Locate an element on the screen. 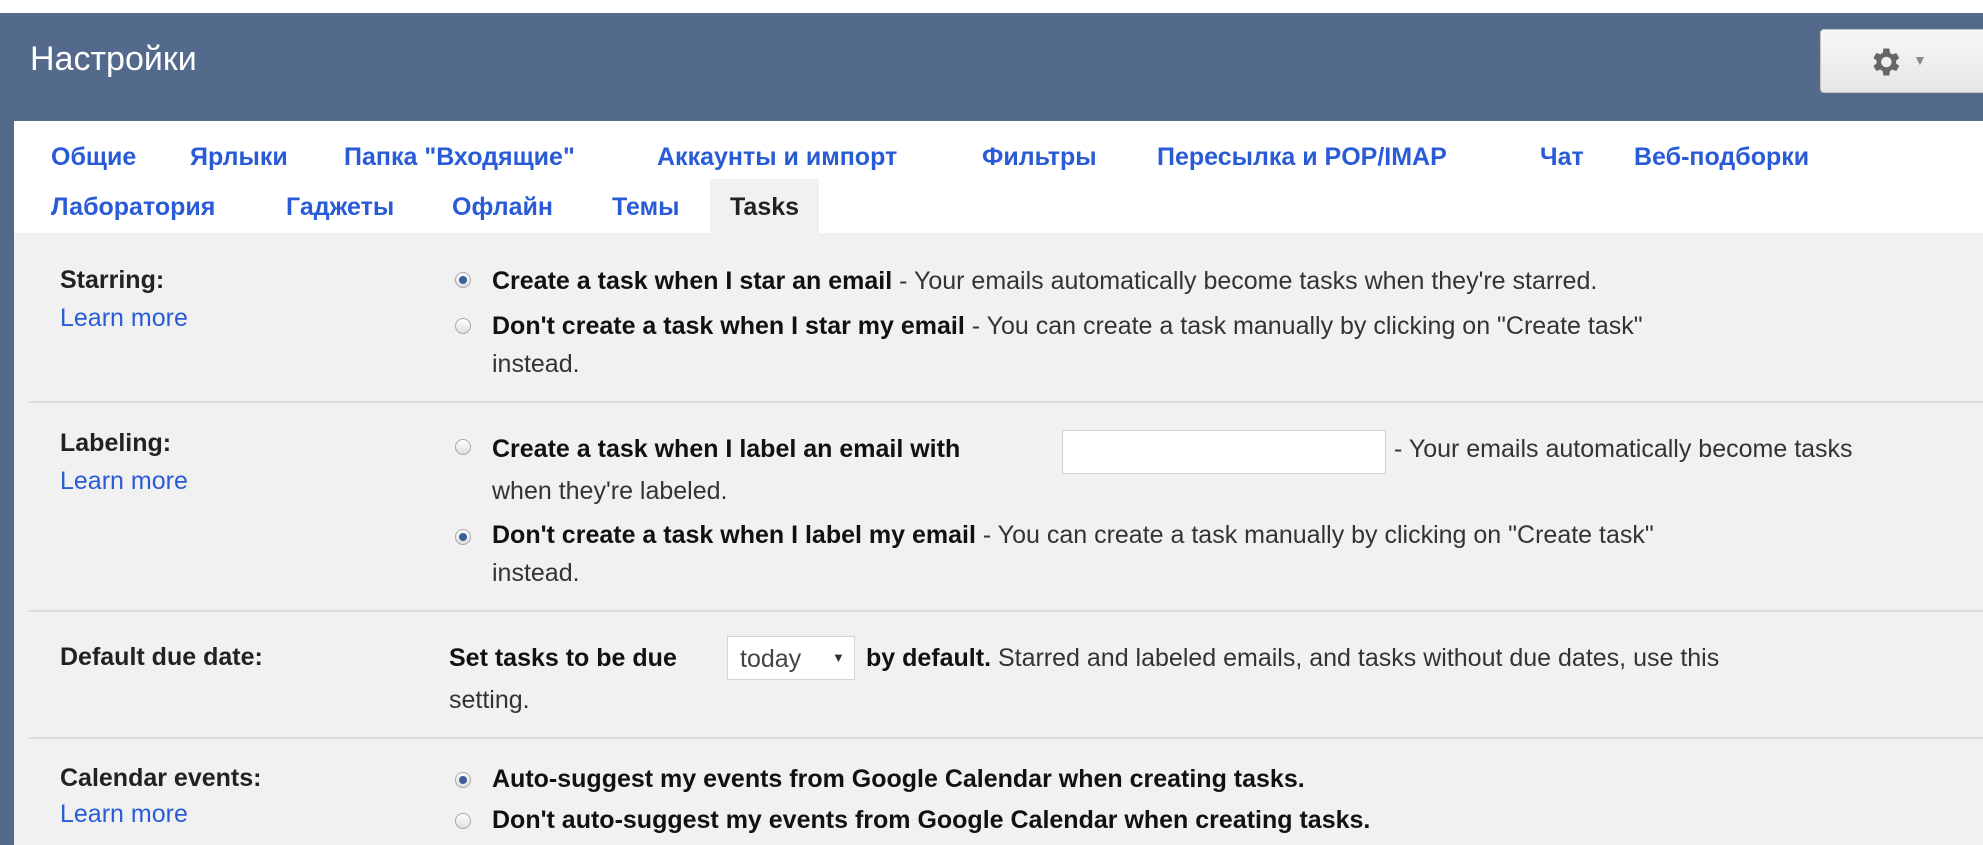 This screenshot has height=845, width=1983. tab-offline: Офлайн is located at coordinates (502, 207).